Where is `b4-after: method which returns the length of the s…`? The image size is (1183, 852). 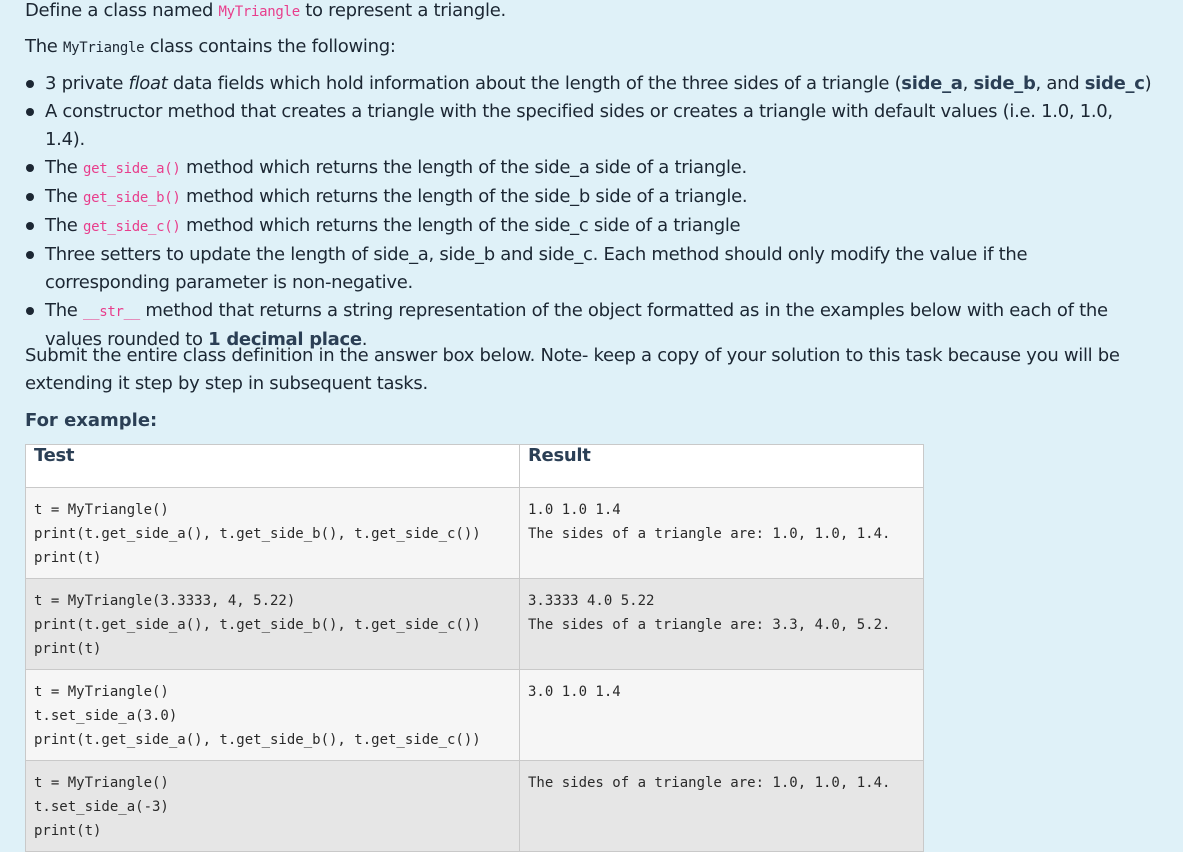
b4-after: method which returns the length of the s… is located at coordinates (464, 196).